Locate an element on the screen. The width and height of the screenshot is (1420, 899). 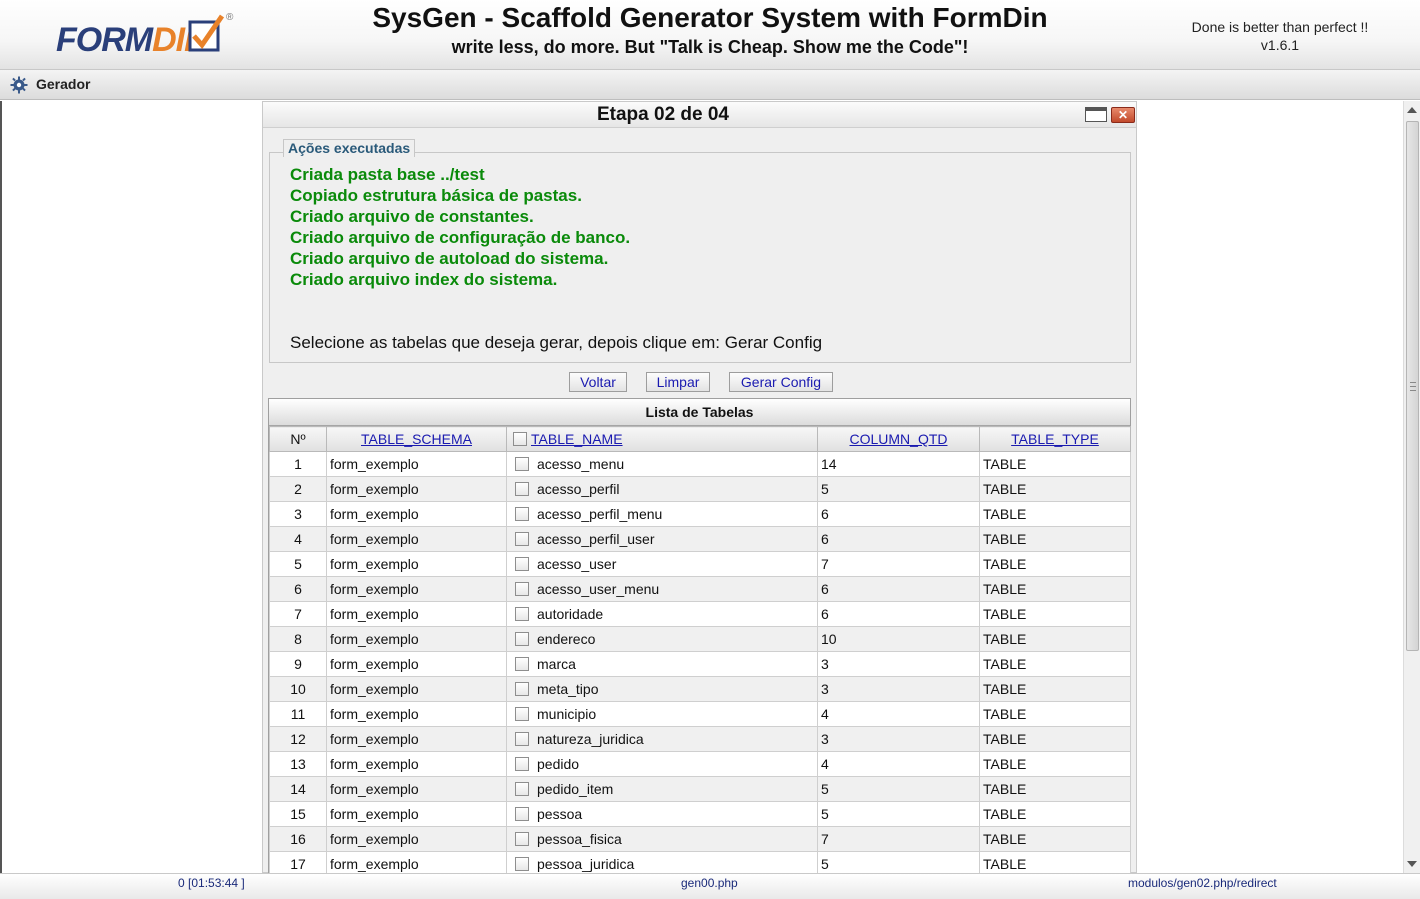
action-message: Criado arquivo index do sistema. is located at coordinates (424, 279).